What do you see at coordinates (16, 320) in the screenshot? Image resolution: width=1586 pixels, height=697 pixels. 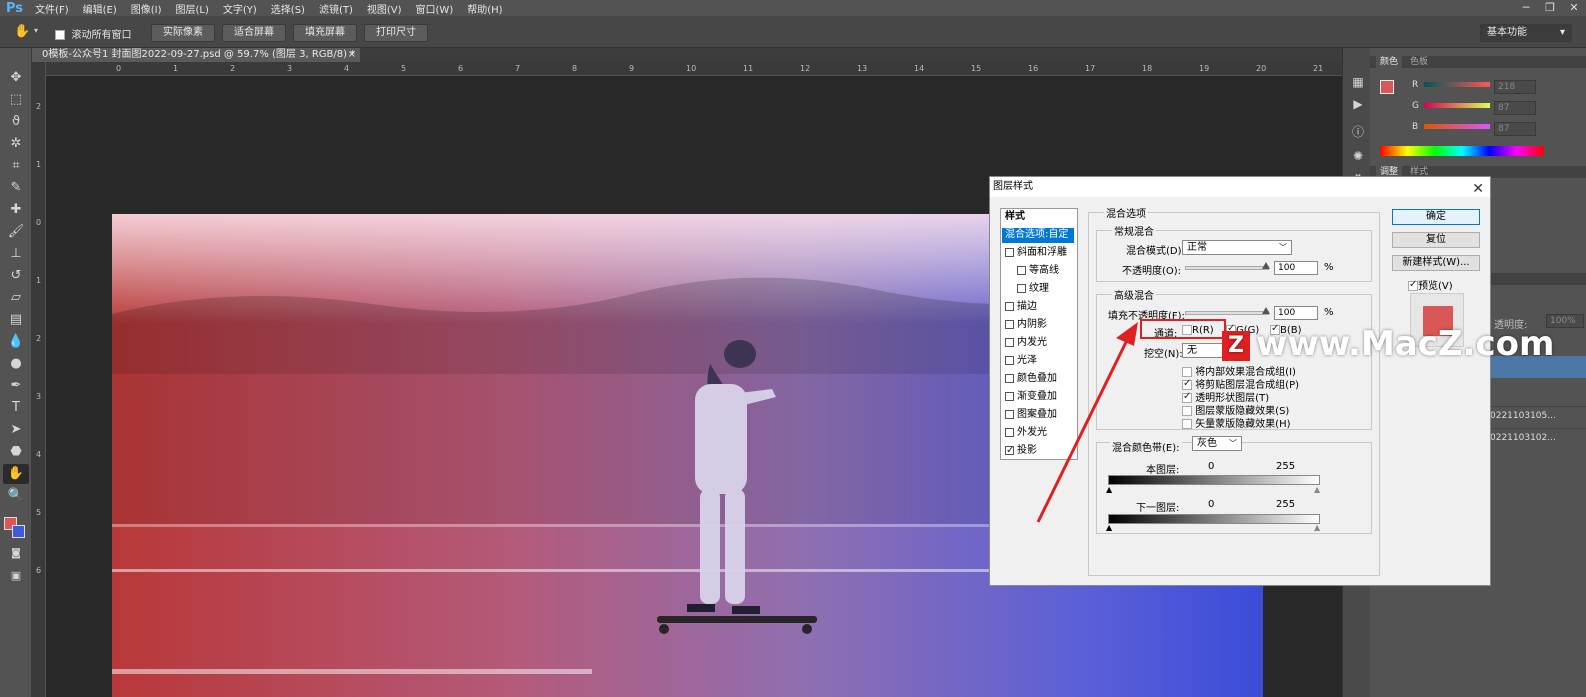 I see `gradient-tool-icon: ▤` at bounding box center [16, 320].